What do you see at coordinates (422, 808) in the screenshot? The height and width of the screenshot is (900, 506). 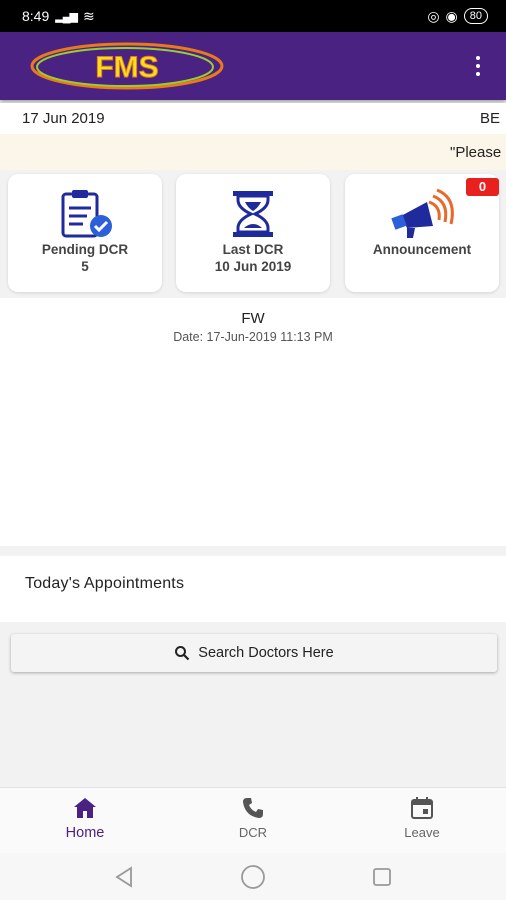 I see `calendar-icon` at bounding box center [422, 808].